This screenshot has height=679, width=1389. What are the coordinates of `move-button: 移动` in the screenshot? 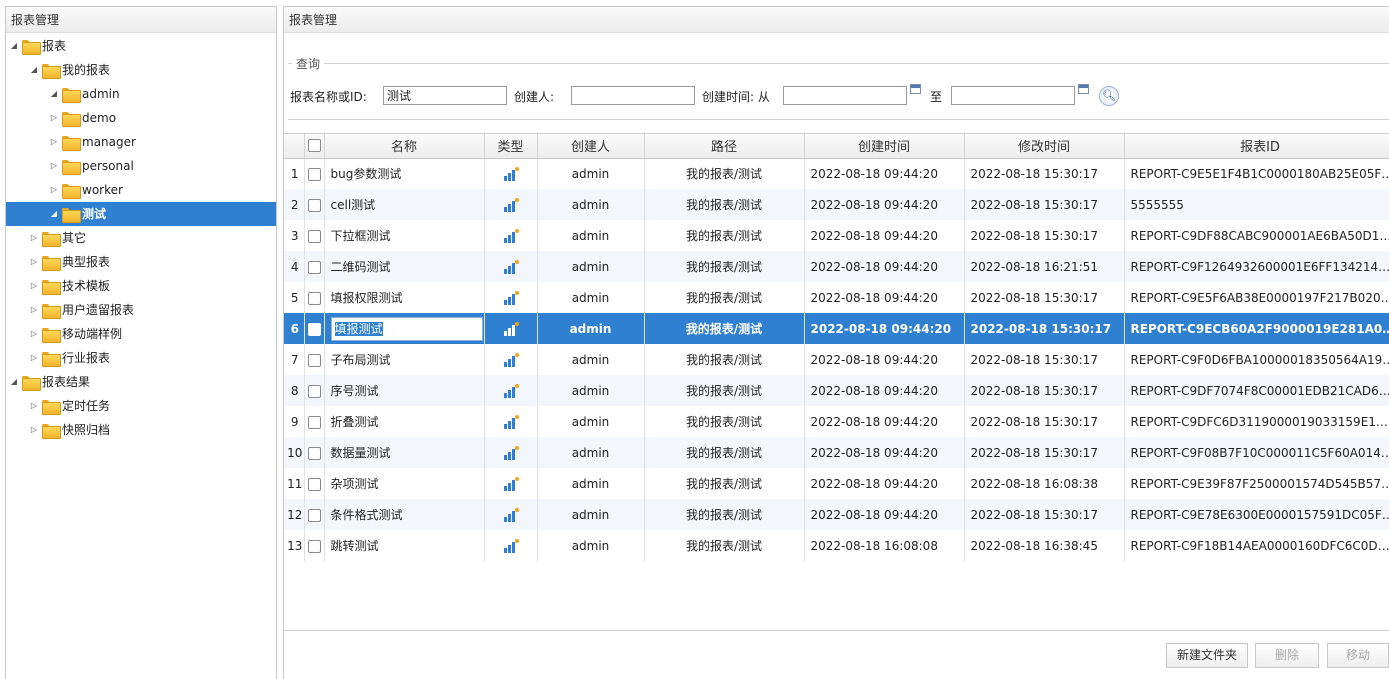 It's located at (1358, 655).